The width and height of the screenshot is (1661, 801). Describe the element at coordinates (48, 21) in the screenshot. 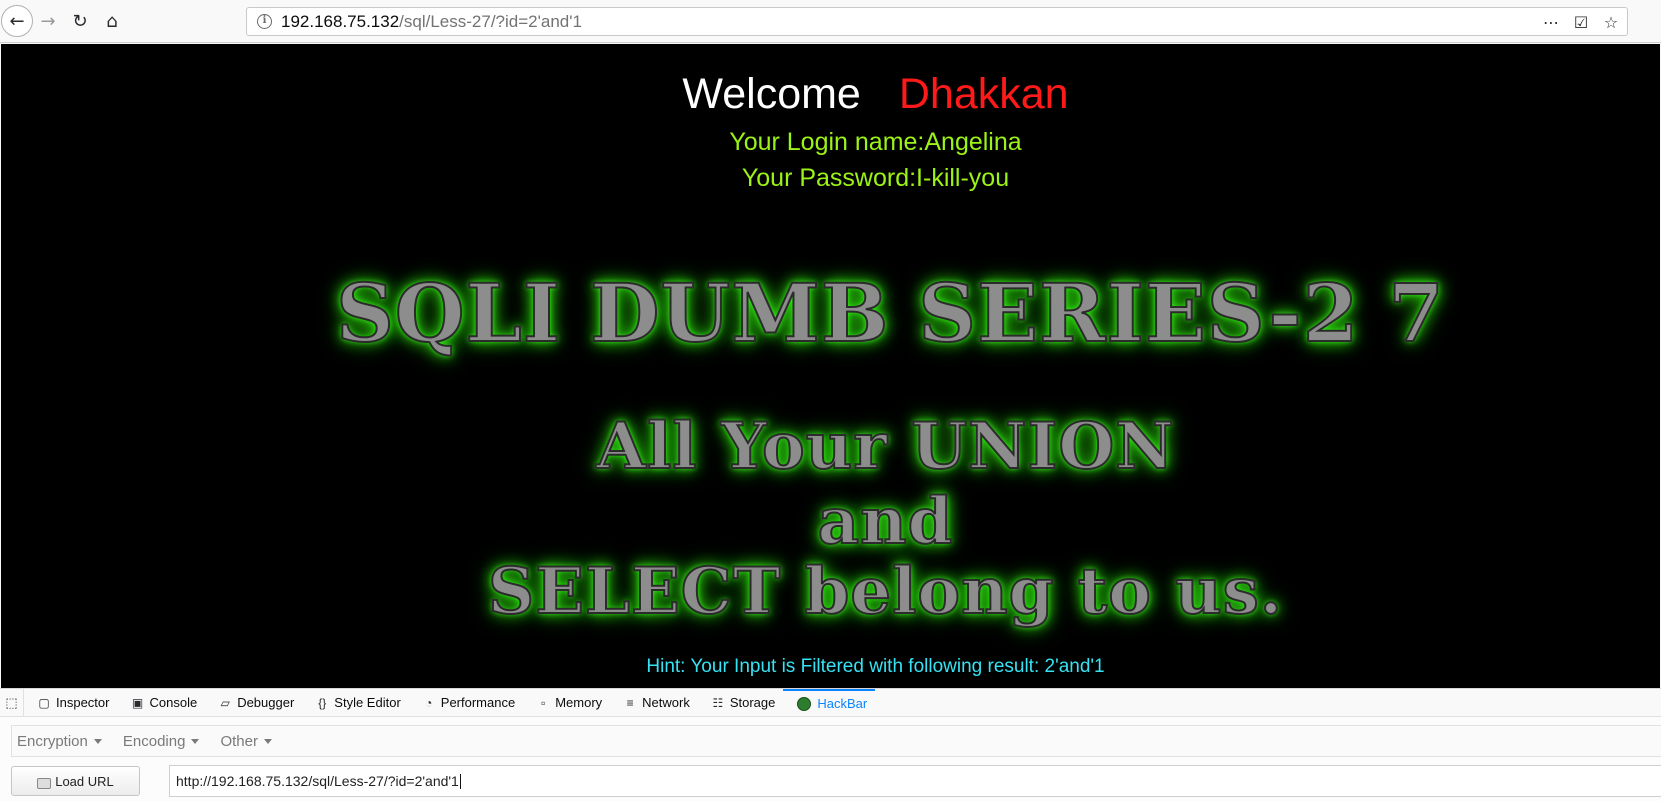

I see `forward-arrow-icon: →` at that location.